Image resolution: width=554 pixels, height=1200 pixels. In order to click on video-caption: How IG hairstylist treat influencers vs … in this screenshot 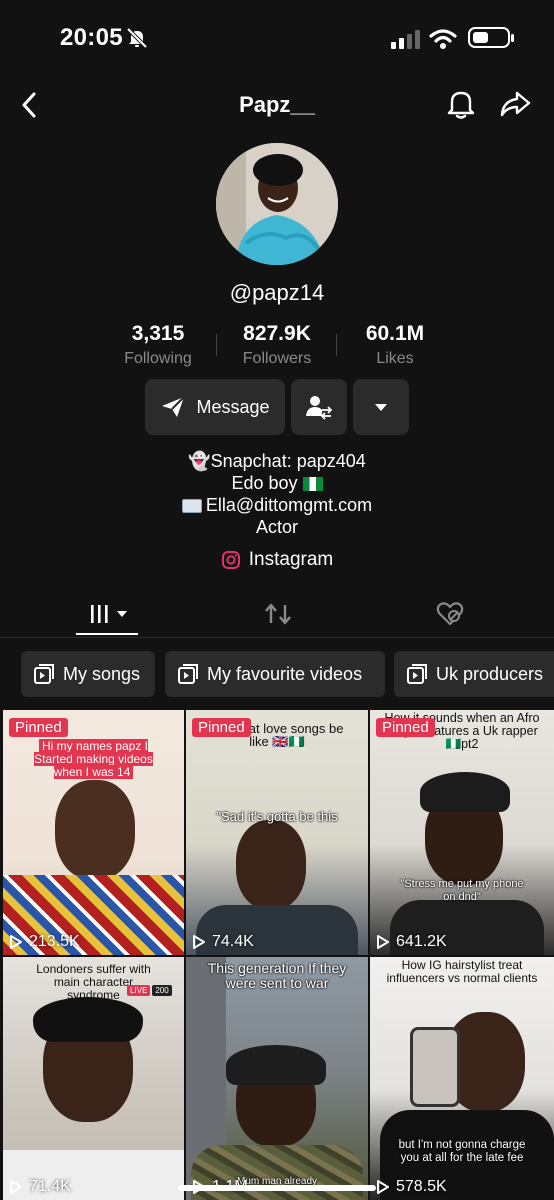, I will do `click(462, 971)`.